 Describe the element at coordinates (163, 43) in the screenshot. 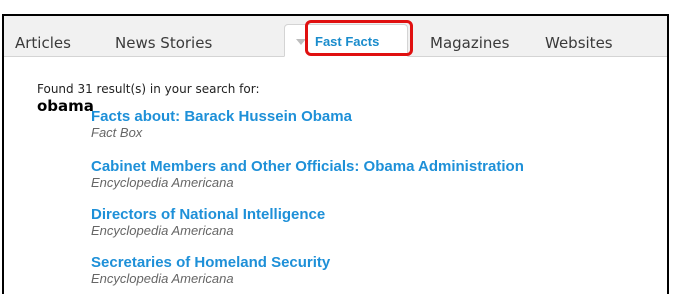

I see `tab-news-stories: News Stories` at that location.